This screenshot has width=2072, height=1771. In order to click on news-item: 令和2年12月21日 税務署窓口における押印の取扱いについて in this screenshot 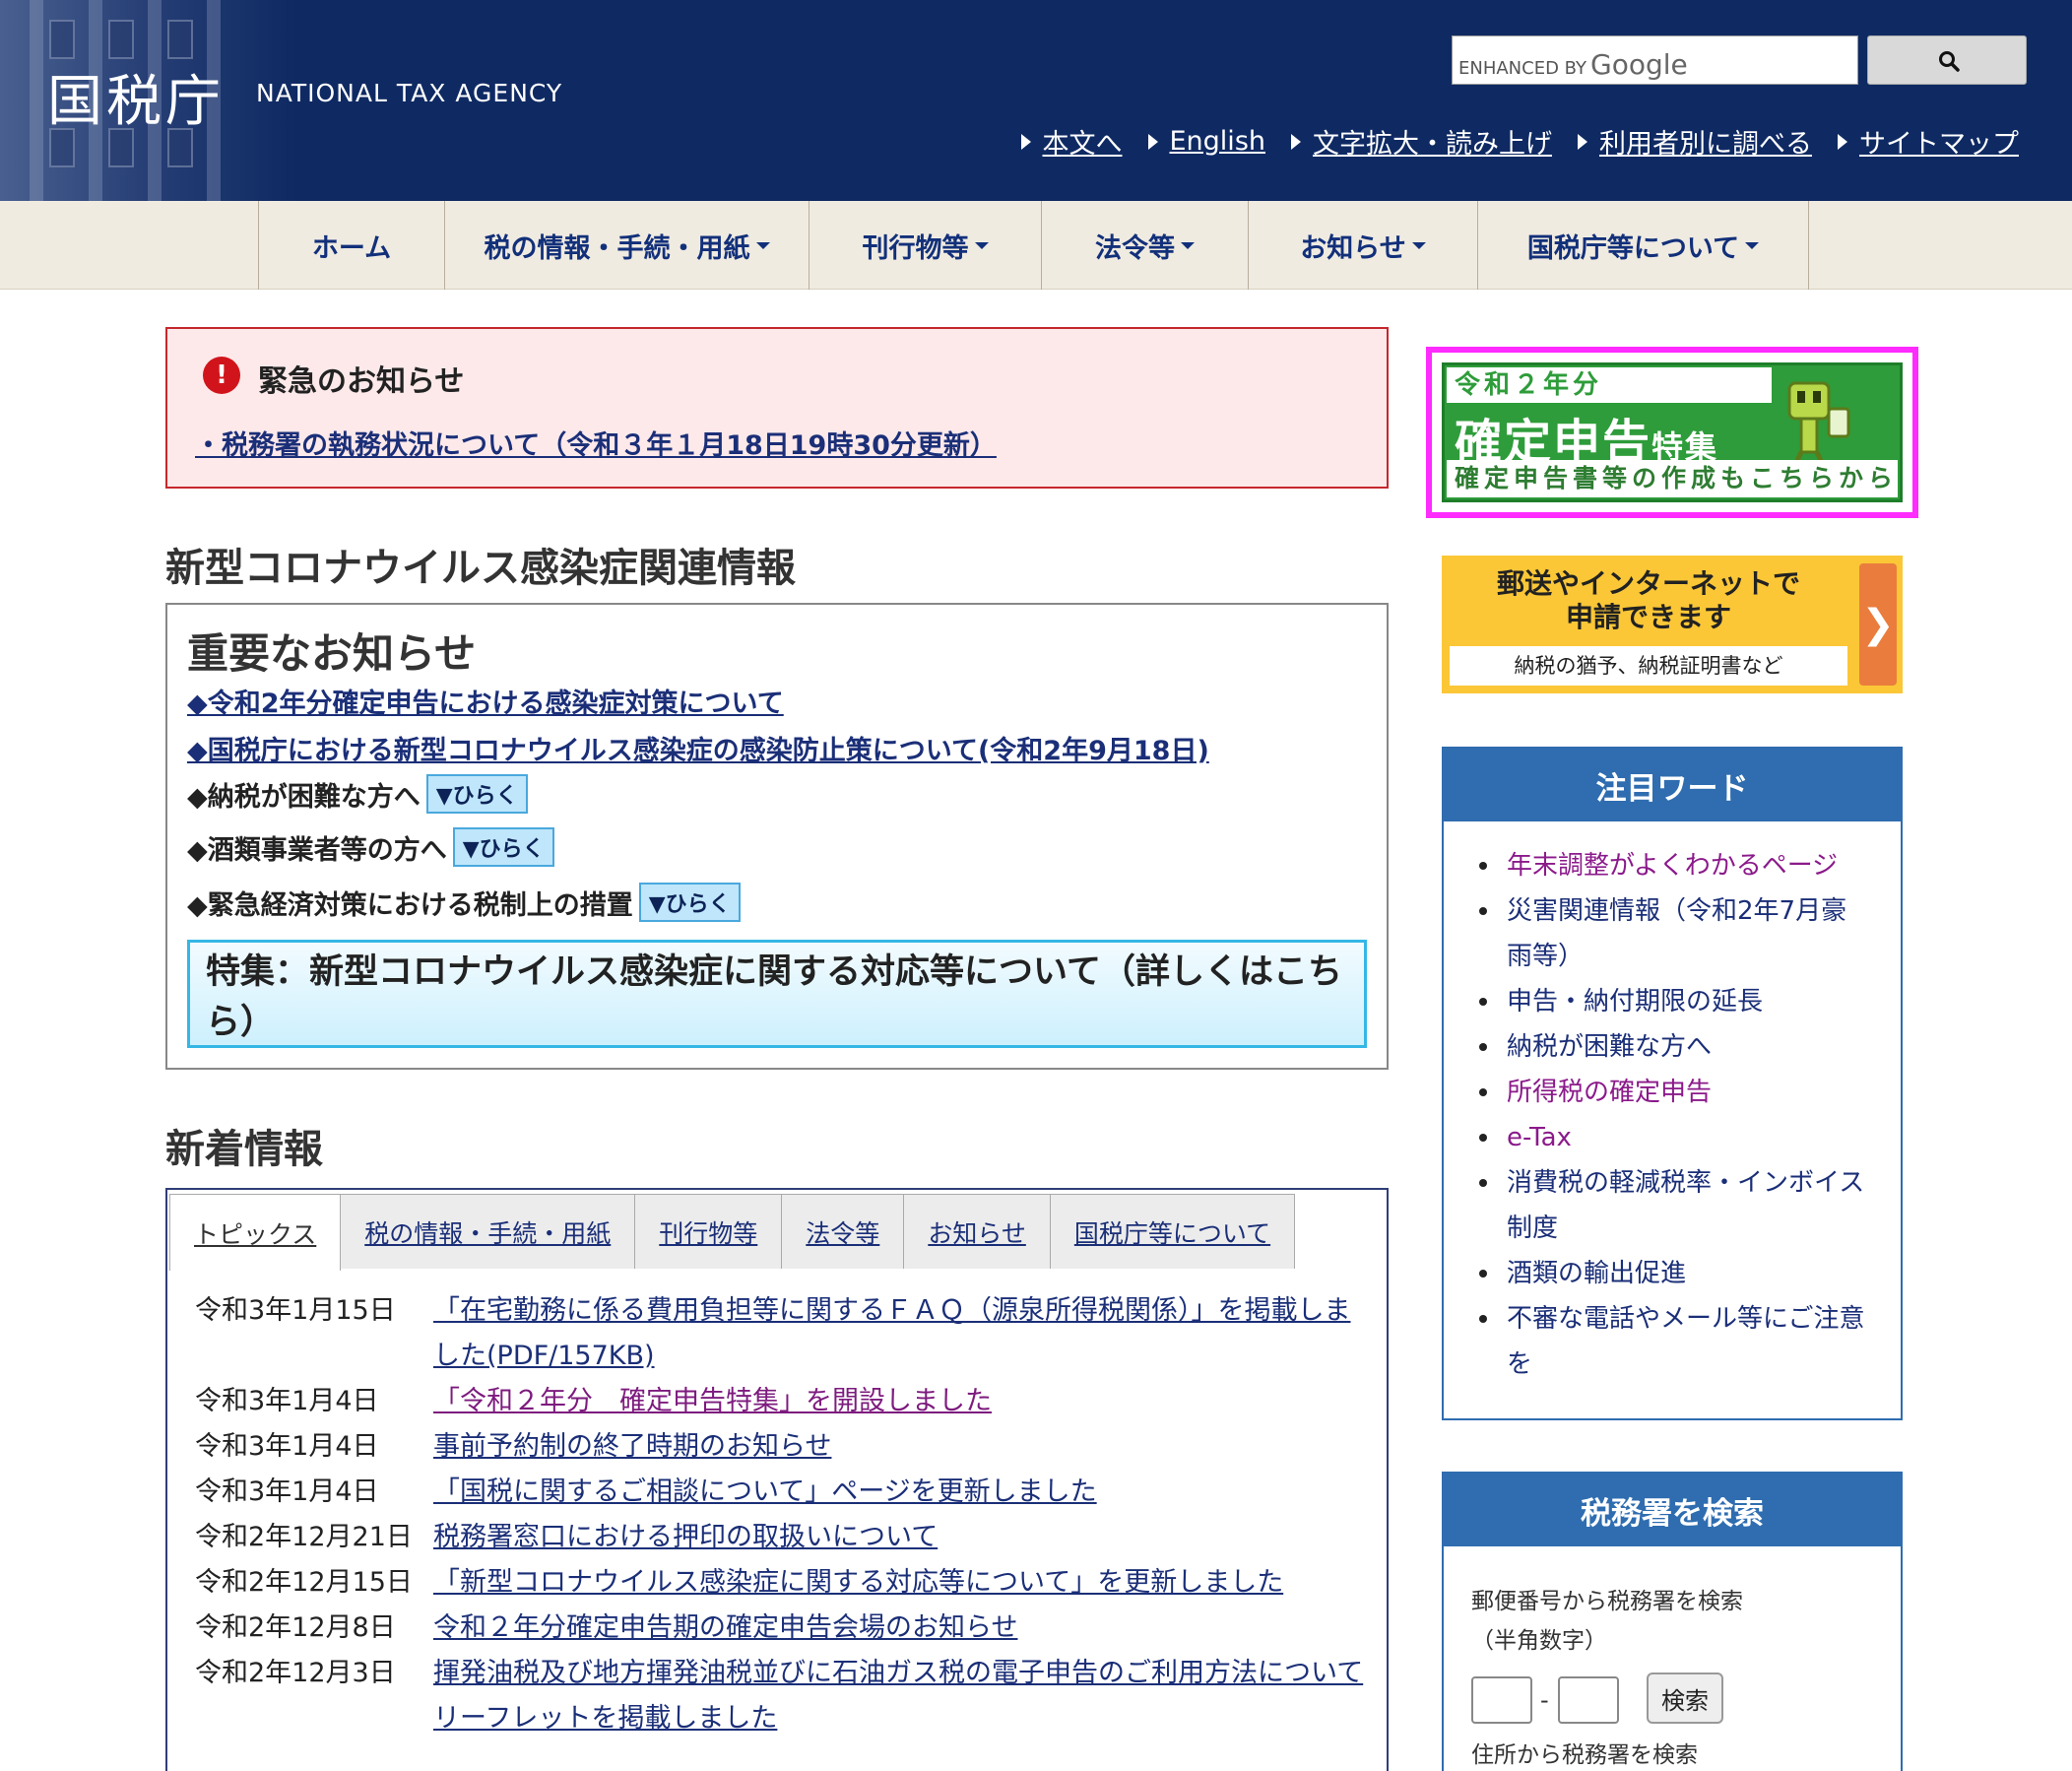, I will do `click(781, 1537)`.